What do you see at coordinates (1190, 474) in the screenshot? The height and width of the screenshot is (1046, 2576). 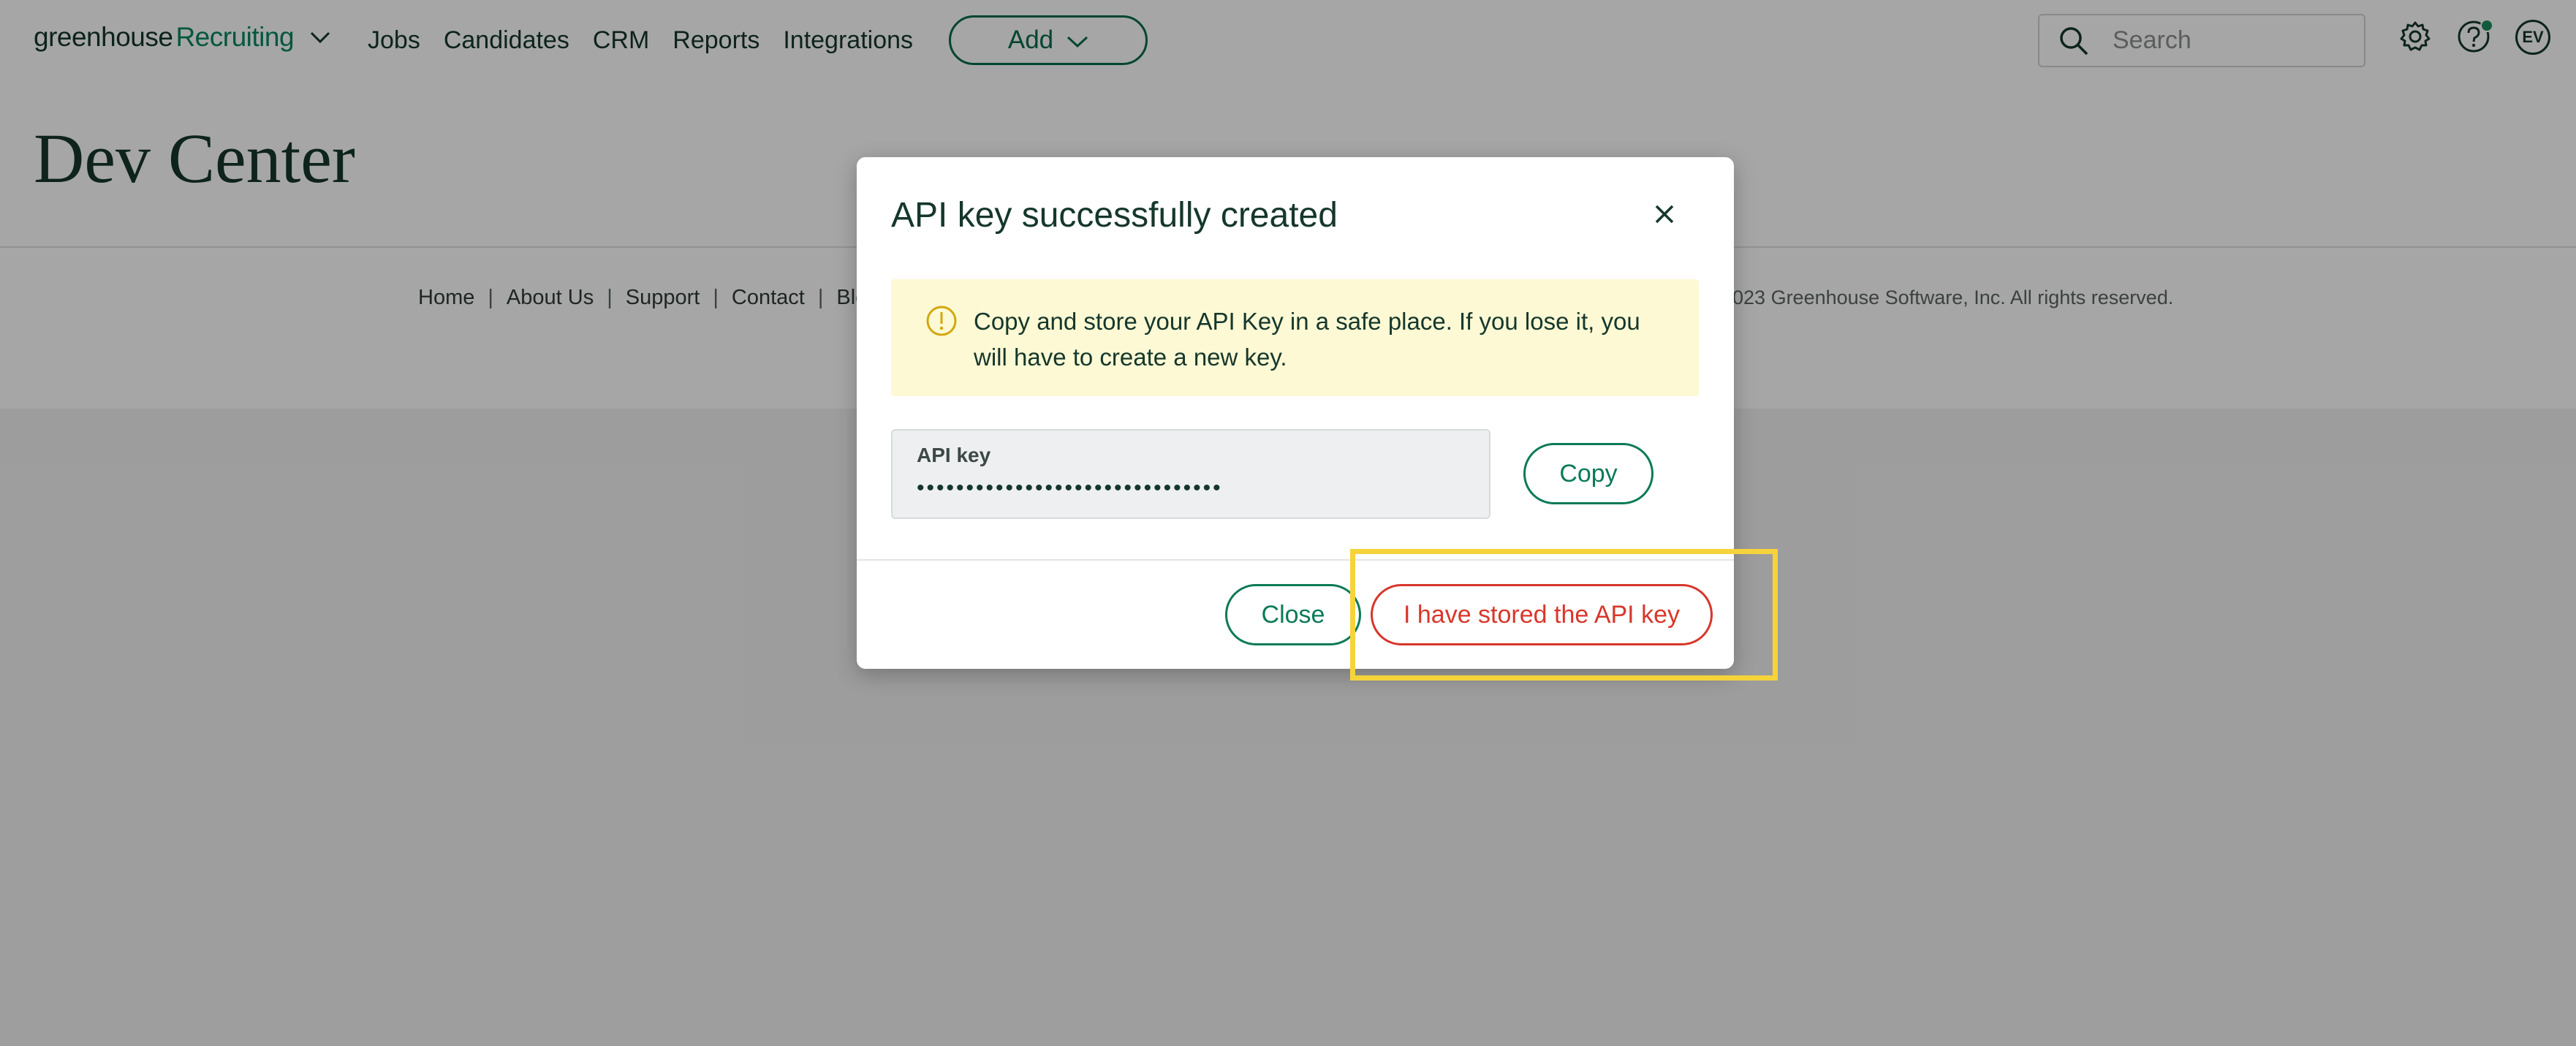 I see `api-key-field: API key •••••••••••••••••••••••••••••••` at bounding box center [1190, 474].